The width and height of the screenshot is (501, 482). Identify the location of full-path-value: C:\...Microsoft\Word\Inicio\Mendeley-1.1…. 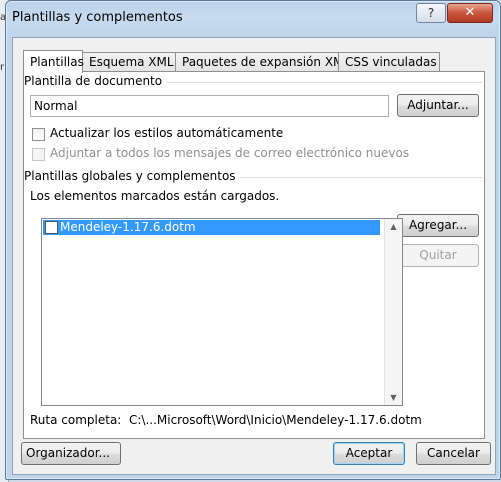
(275, 420).